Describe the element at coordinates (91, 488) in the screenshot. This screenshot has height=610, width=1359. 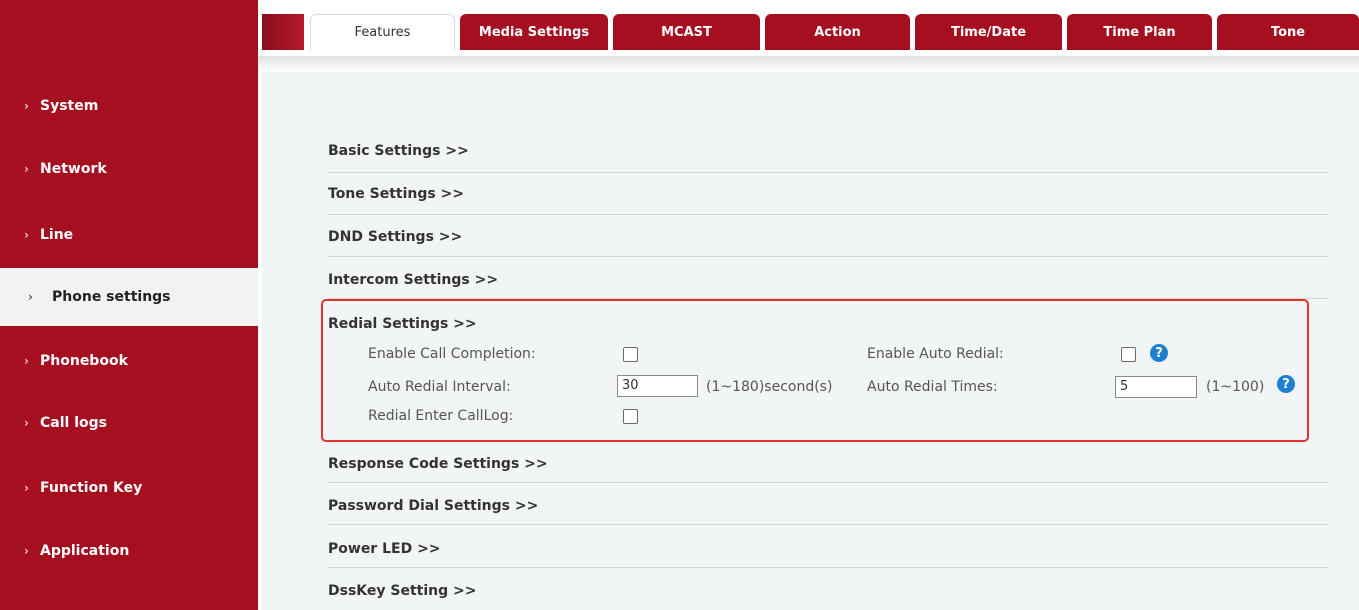
I see `sidebar-item-label: Function Key` at that location.